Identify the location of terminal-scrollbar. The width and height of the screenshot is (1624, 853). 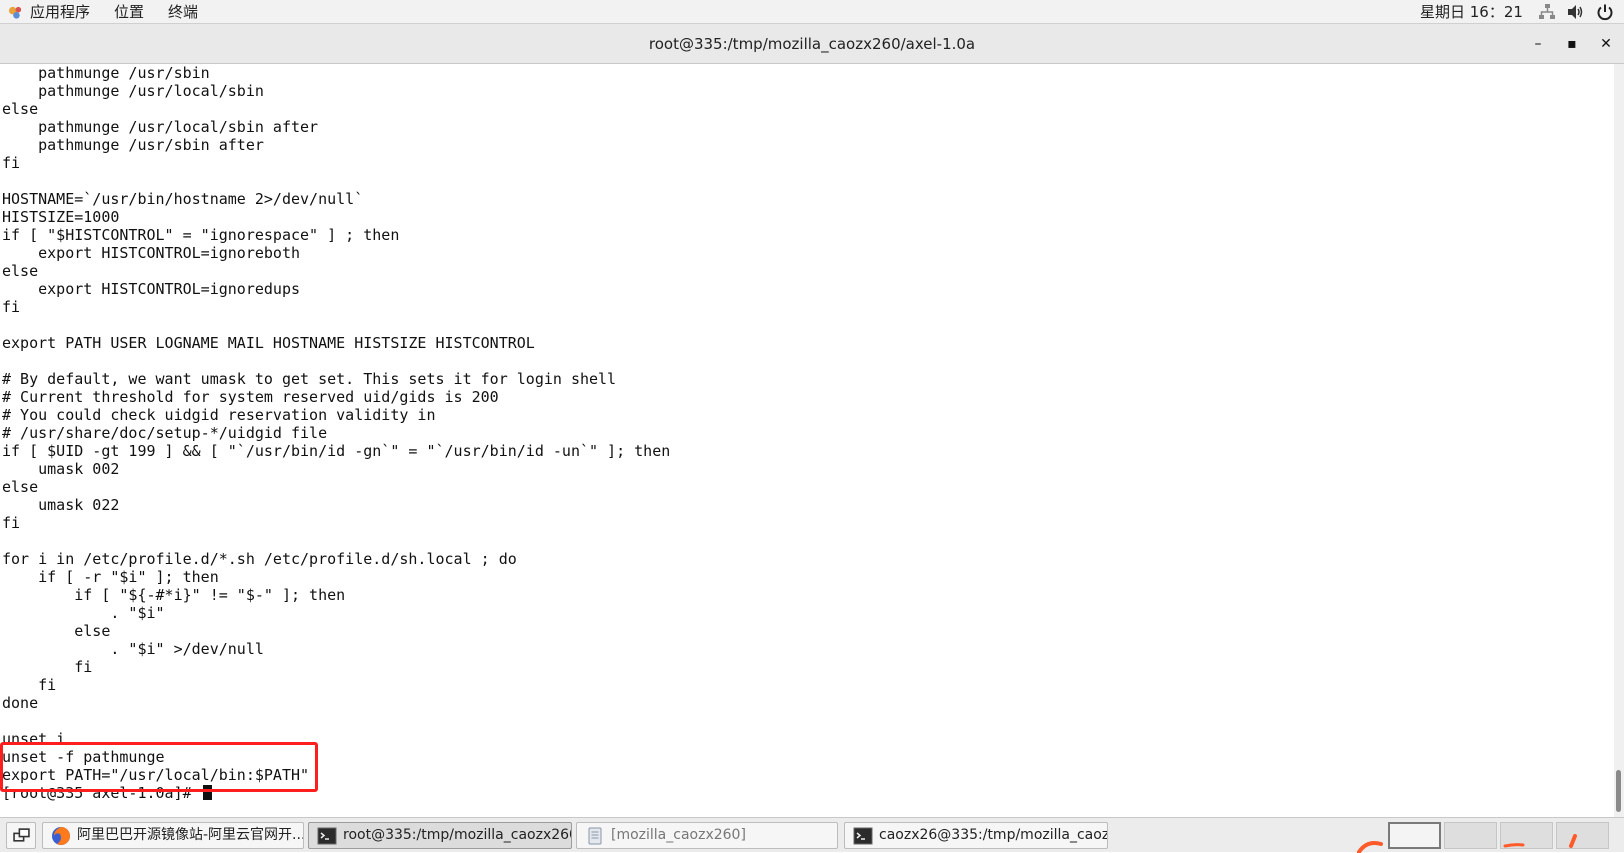
(1619, 440).